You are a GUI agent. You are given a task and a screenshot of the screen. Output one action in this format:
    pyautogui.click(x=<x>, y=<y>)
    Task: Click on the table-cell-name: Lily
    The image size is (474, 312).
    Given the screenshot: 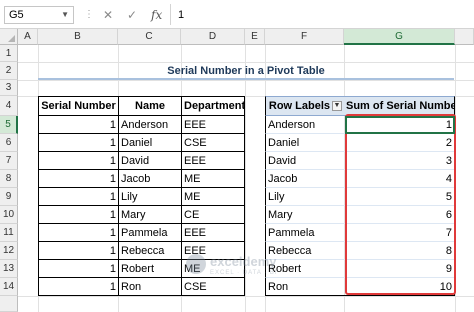 What is the action you would take?
    pyautogui.click(x=149, y=197)
    